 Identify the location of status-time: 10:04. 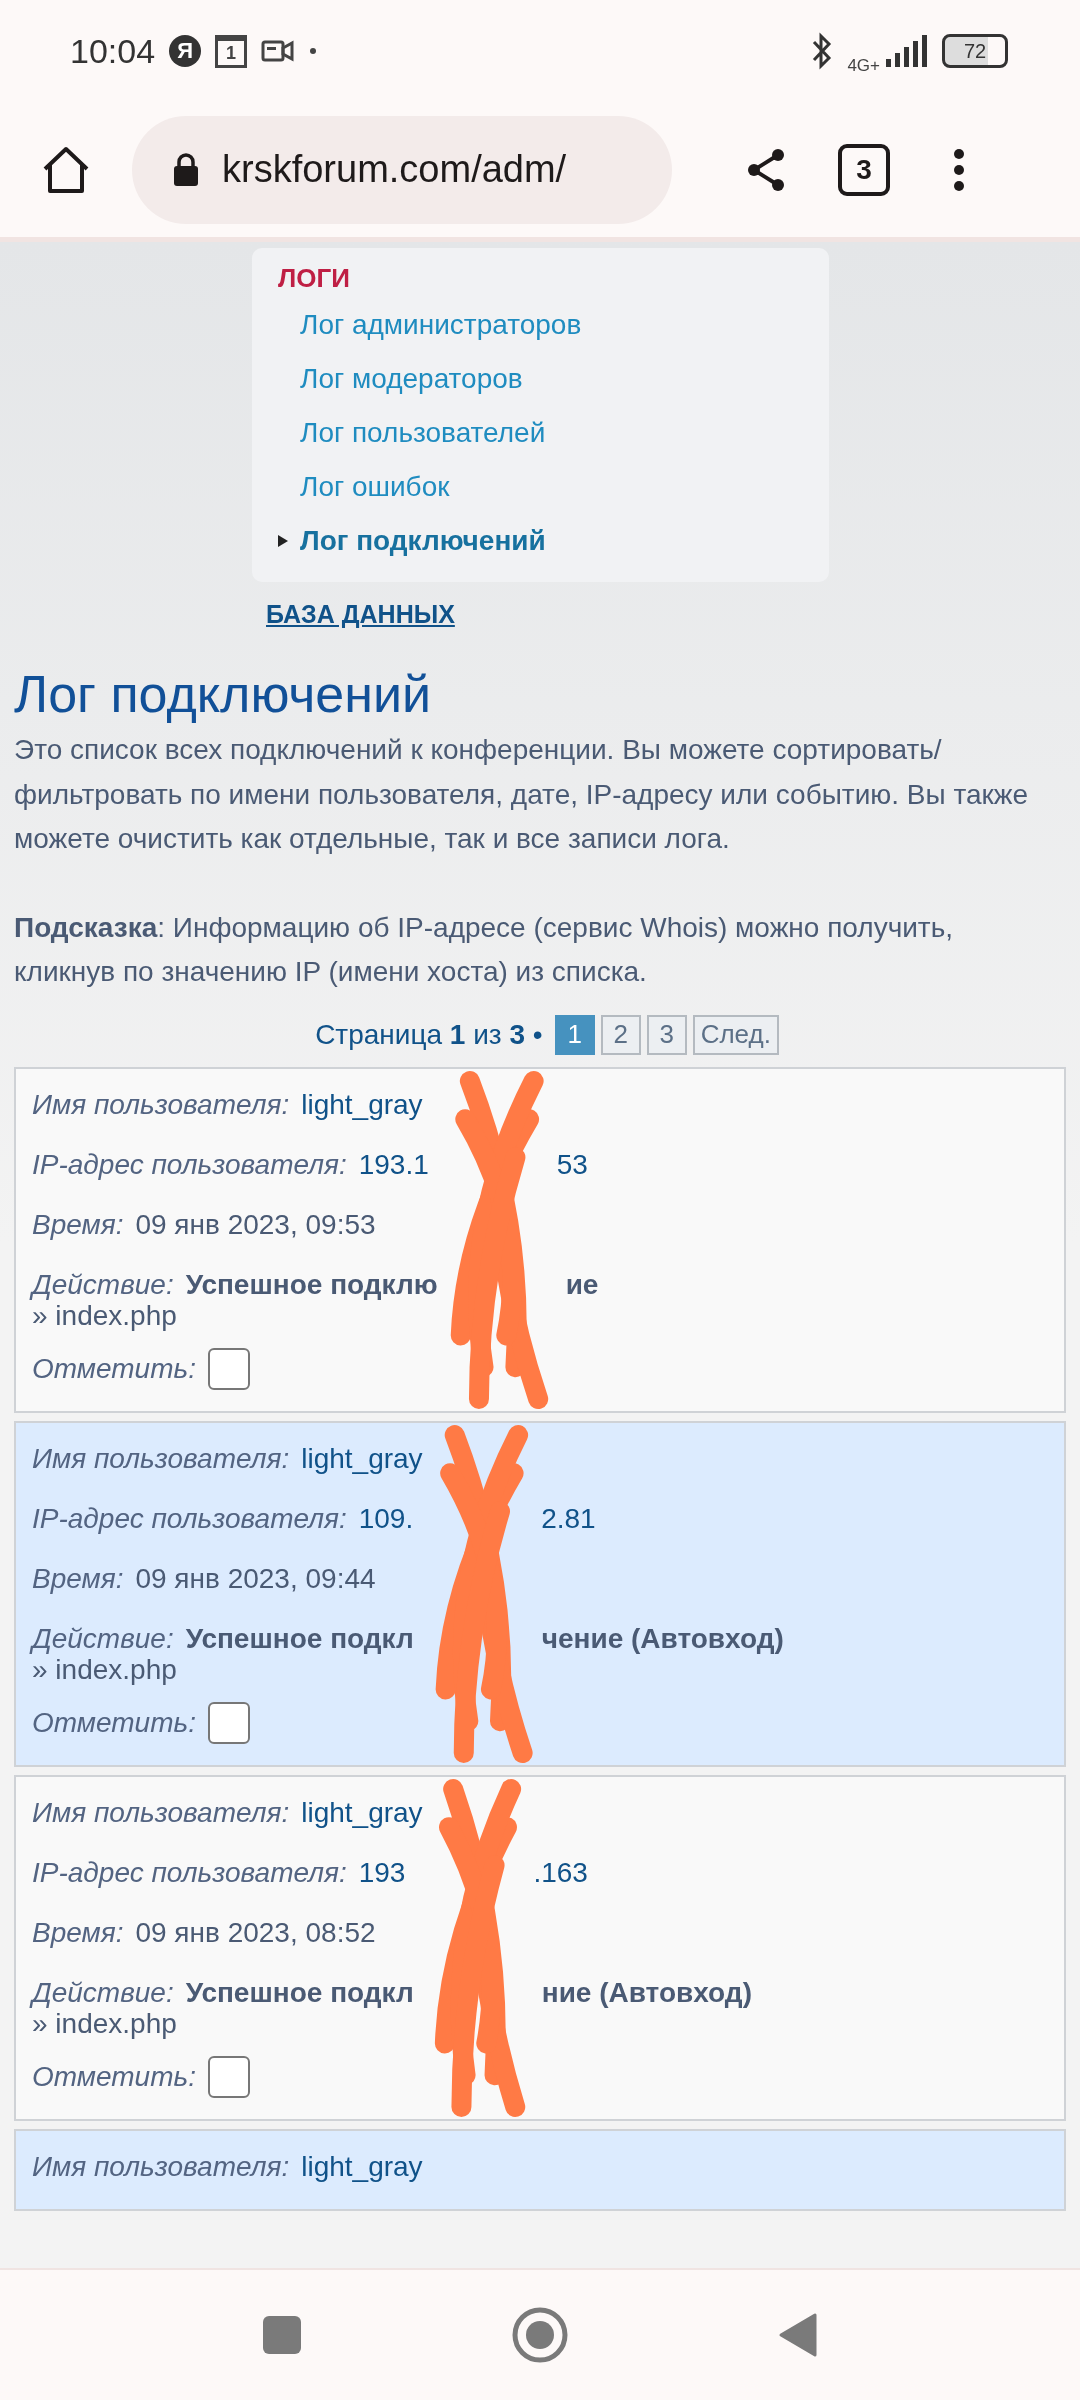
(113, 51).